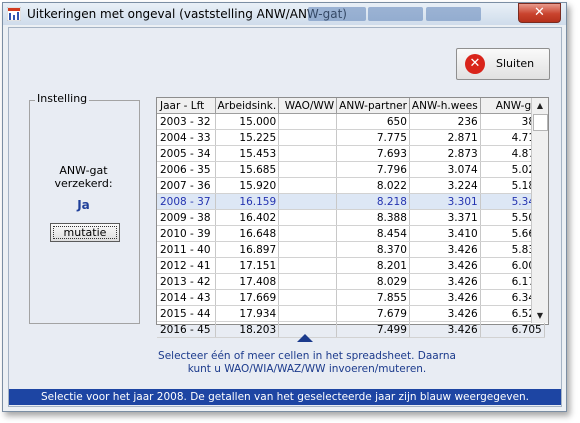  Describe the element at coordinates (373, 329) in the screenshot. I see `table-cell: 7.499` at that location.